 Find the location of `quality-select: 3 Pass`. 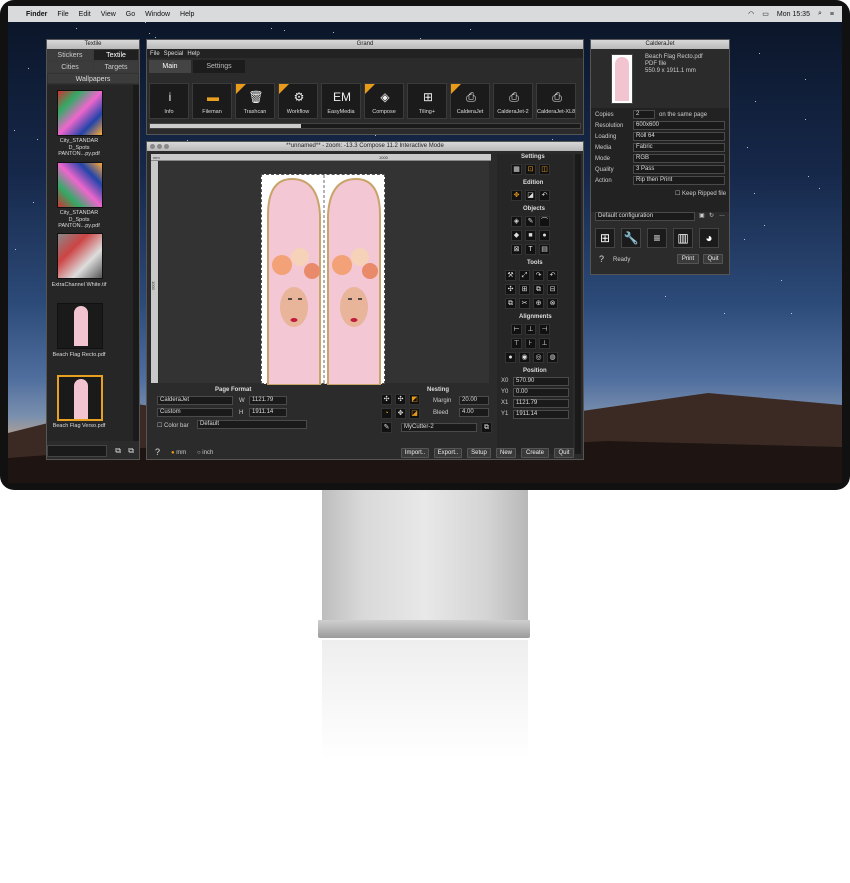

quality-select: 3 Pass is located at coordinates (679, 169).